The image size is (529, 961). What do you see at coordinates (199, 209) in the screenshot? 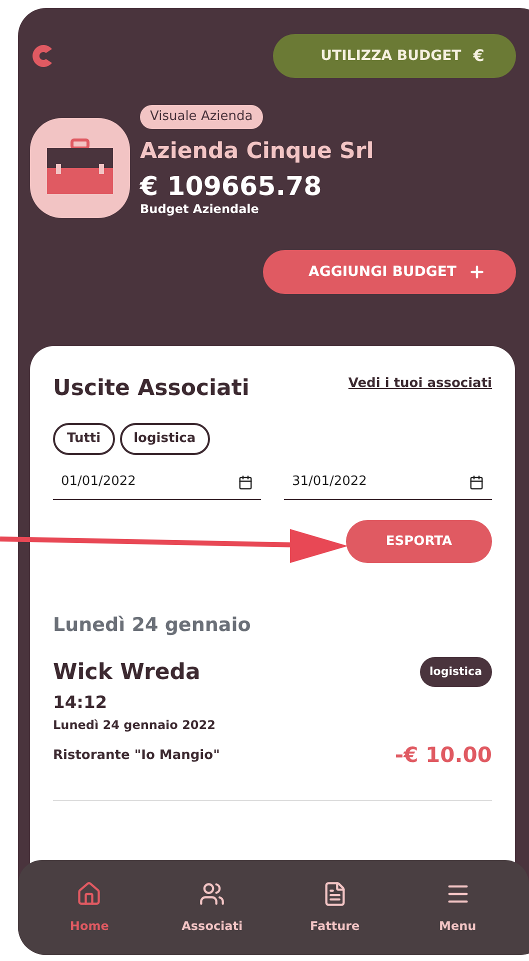
I see `budget-caption: Budget Aziendale` at bounding box center [199, 209].